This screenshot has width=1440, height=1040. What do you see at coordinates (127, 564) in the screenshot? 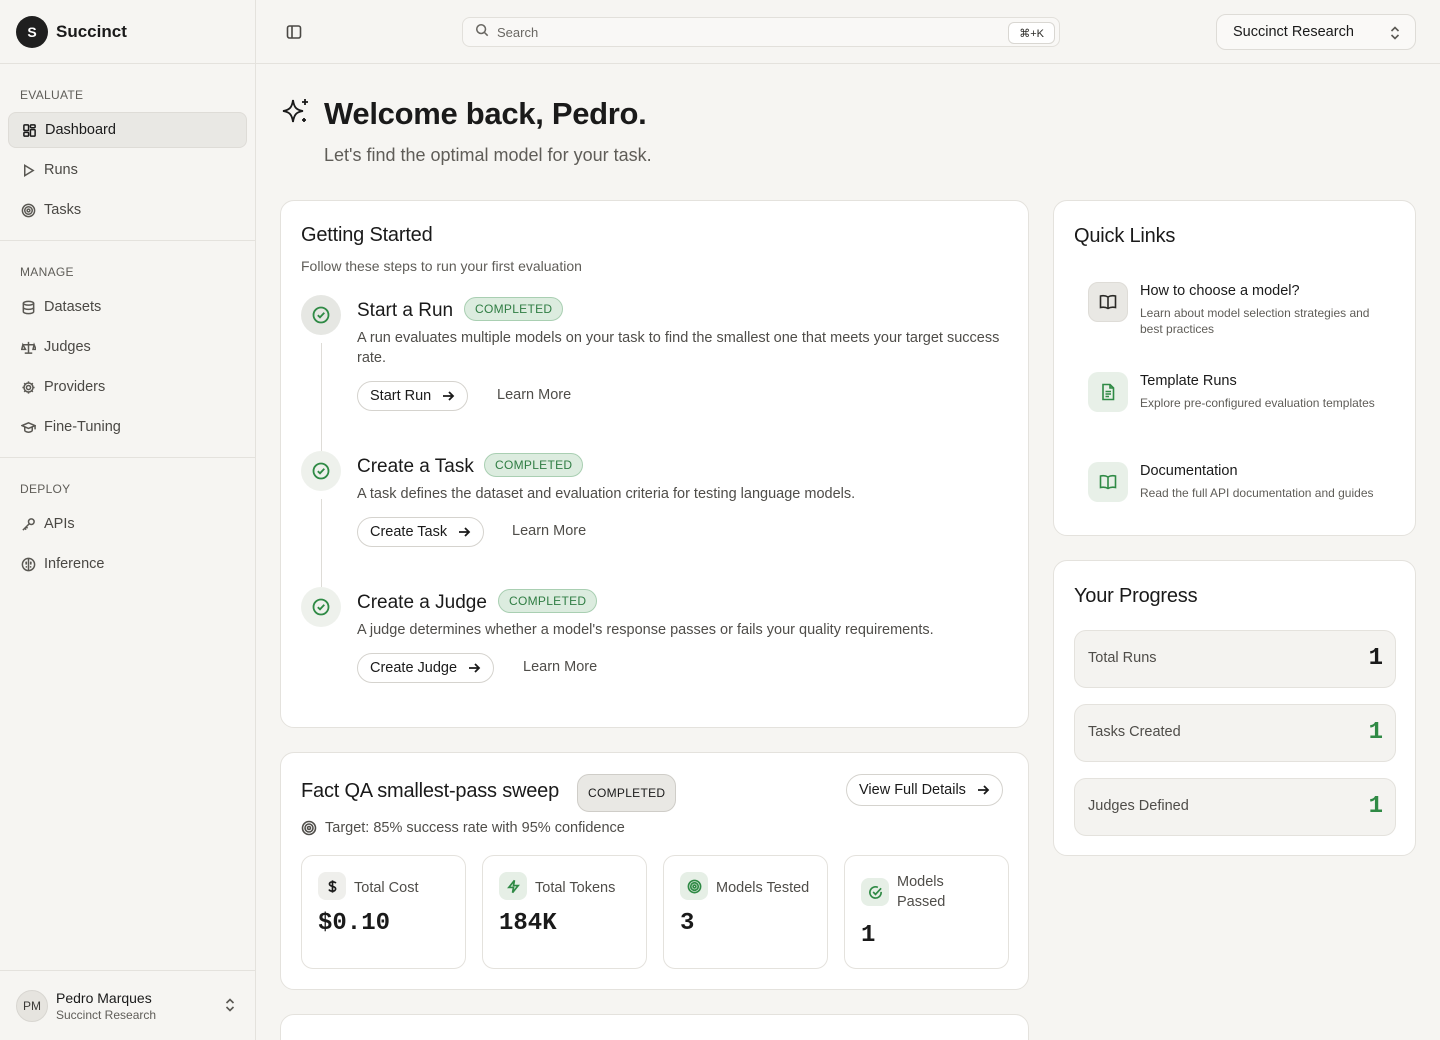
I see `sidebar-item-inference: Inference` at bounding box center [127, 564].